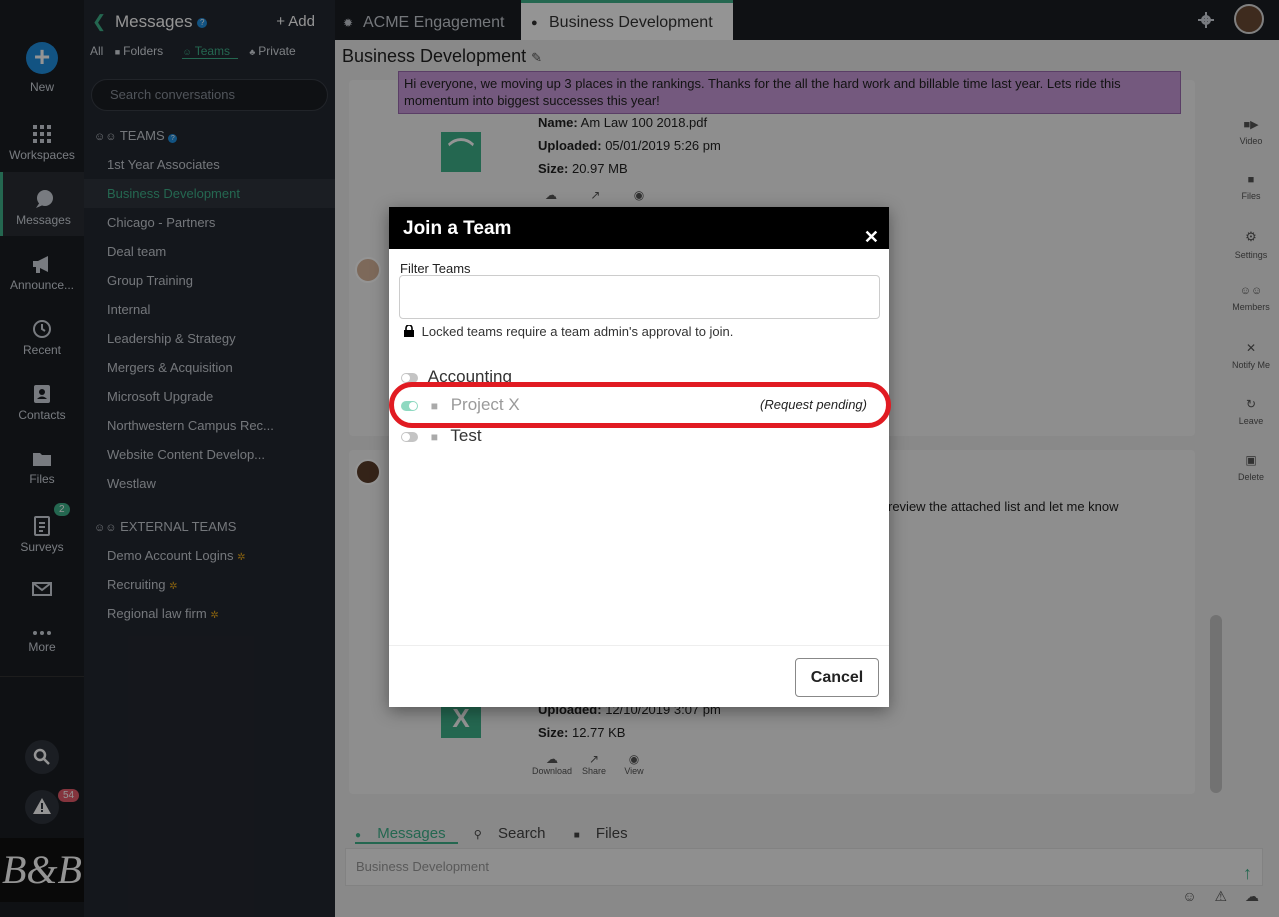 This screenshot has width=1279, height=917. I want to click on modal-footer: Cancel, so click(639, 676).